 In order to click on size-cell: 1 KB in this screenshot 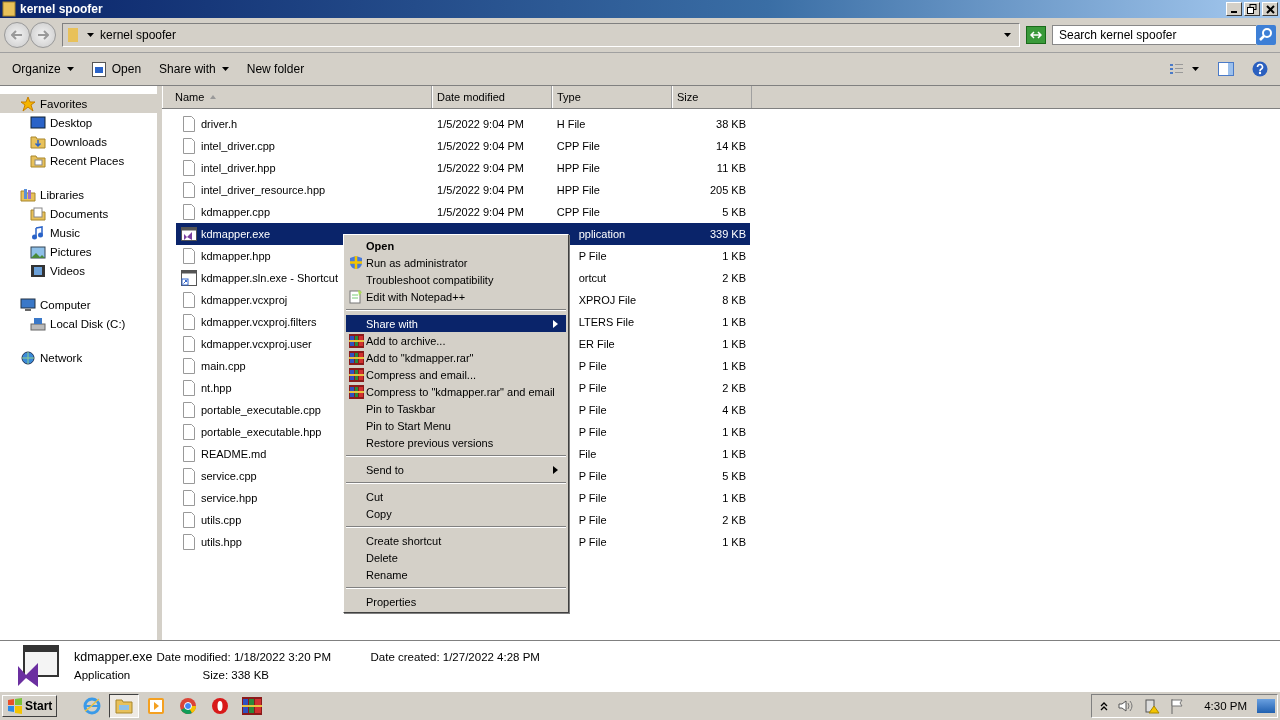, I will do `click(734, 454)`.